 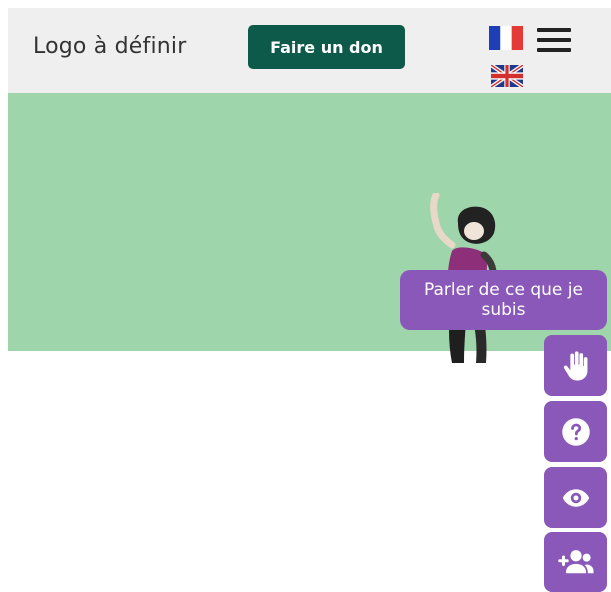 I want to click on site-logo-text: Logo à définir, so click(x=109, y=46).